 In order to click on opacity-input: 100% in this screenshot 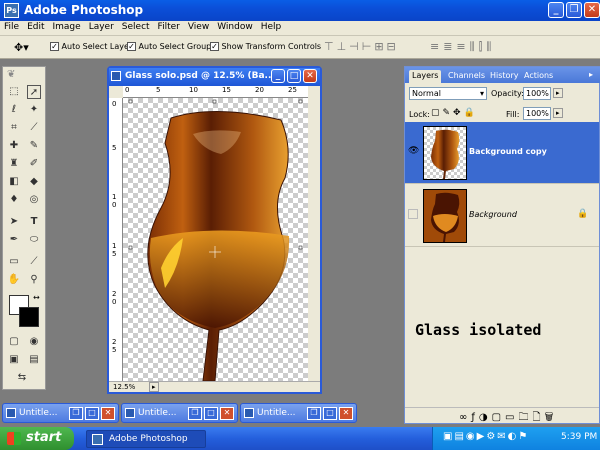, I will do `click(537, 93)`.